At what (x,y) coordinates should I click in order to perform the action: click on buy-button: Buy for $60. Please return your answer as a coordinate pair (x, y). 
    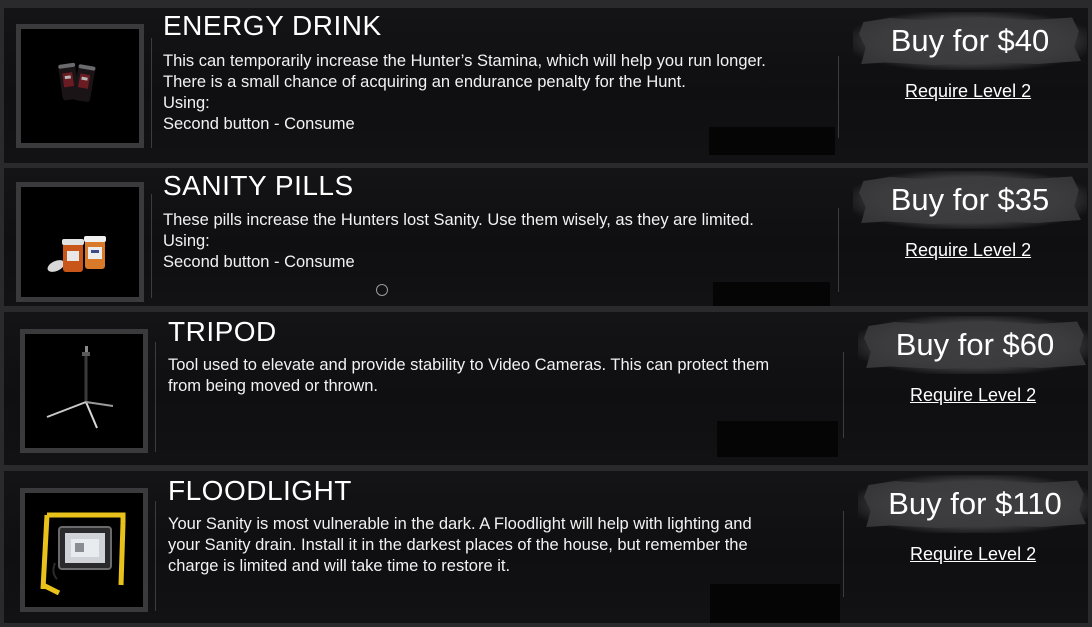
    Looking at the image, I should click on (973, 345).